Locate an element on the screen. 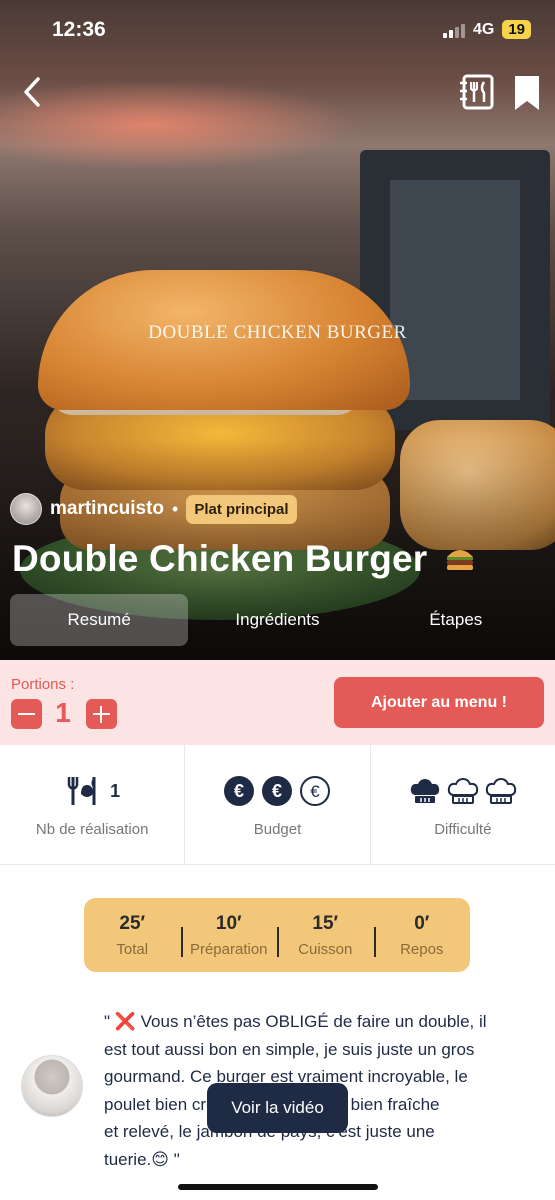 This screenshot has width=555, height=1200. time-cuisson-label: Cuisson is located at coordinates (325, 949).